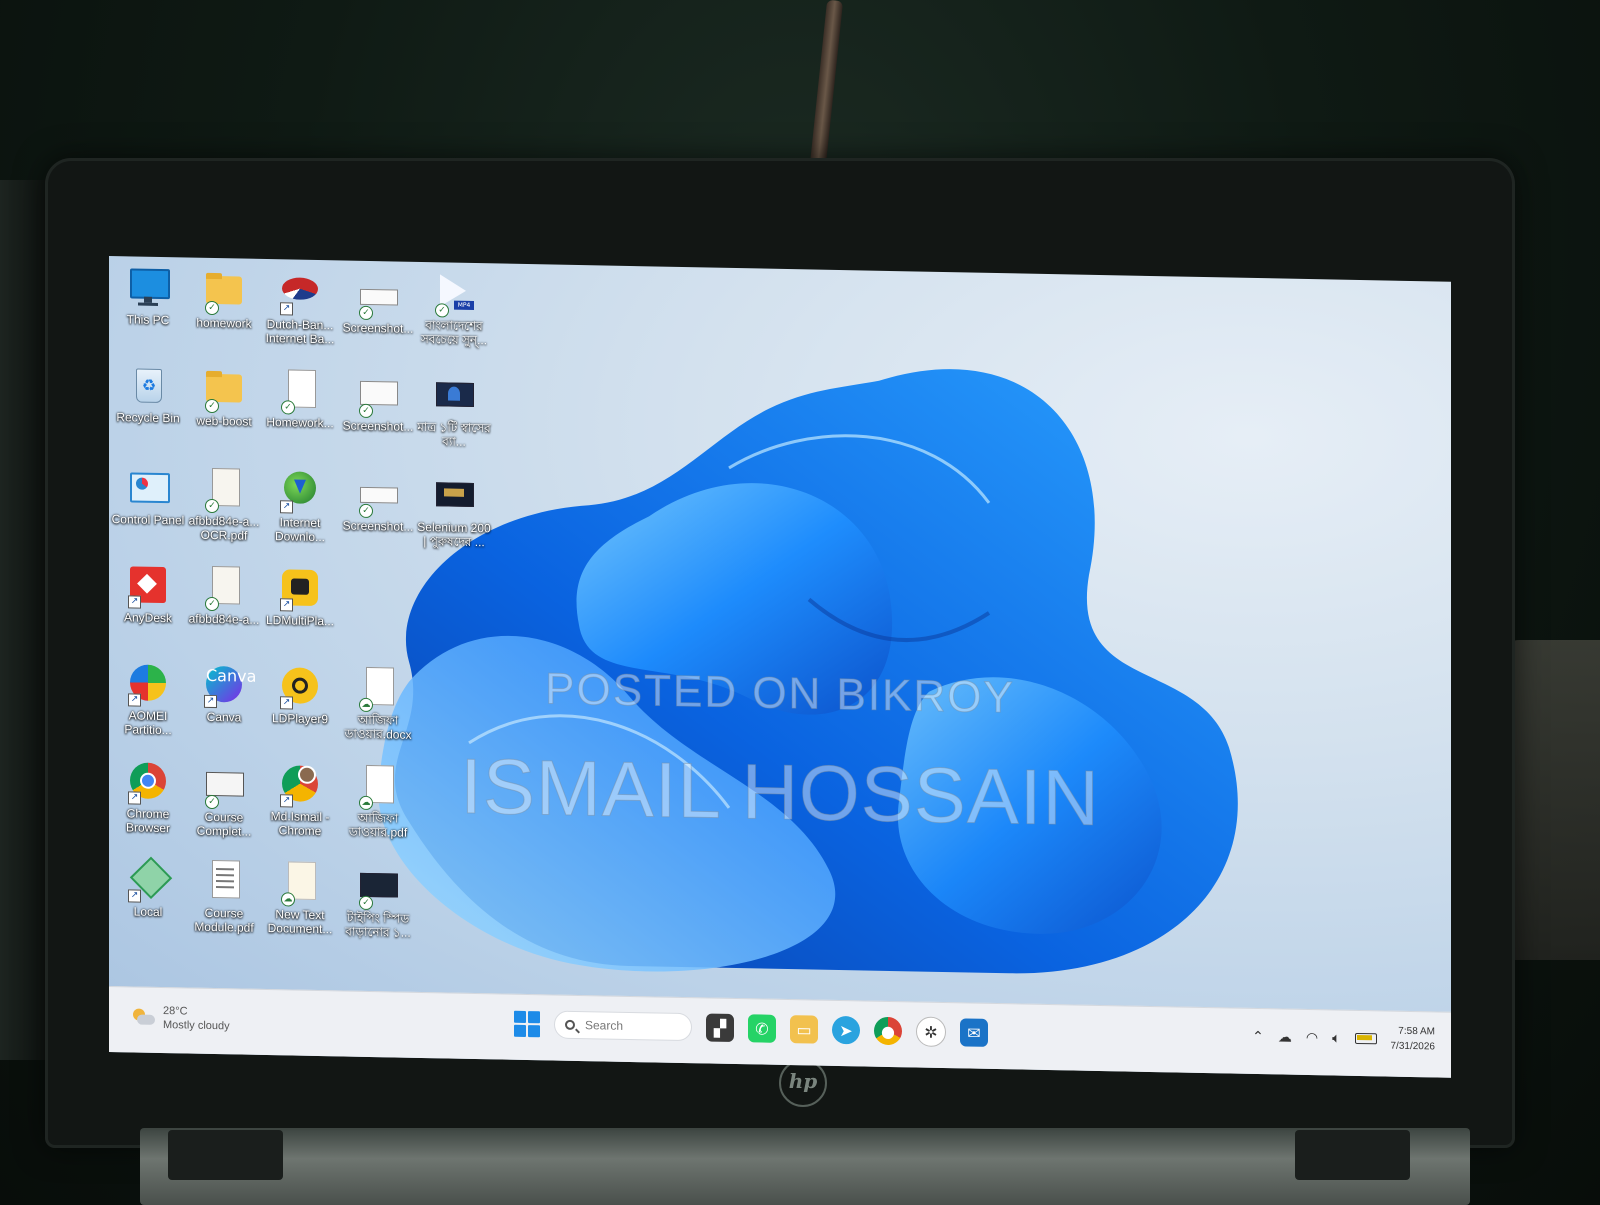 This screenshot has width=1600, height=1205. I want to click on desktop-icon-chrome: ↗ Chrome Browser, so click(148, 797).